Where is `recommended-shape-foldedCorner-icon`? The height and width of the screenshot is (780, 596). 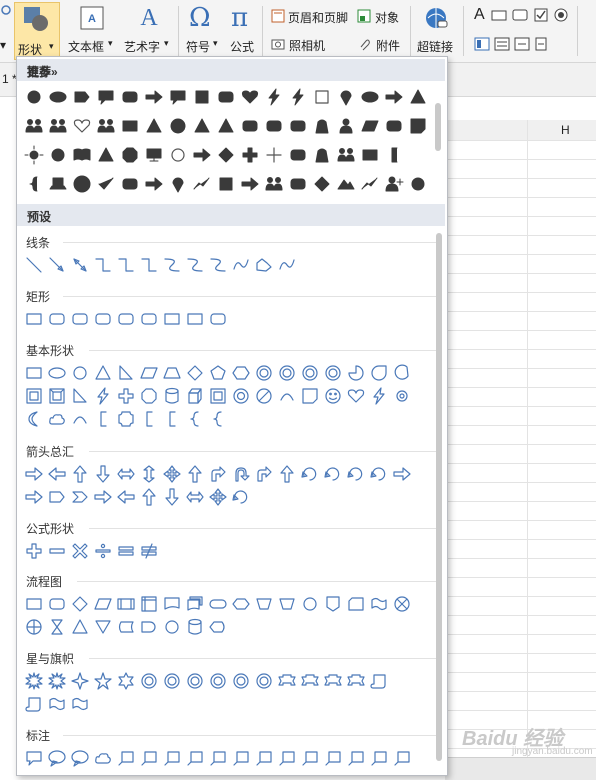 recommended-shape-foldedCorner-icon is located at coordinates (418, 126).